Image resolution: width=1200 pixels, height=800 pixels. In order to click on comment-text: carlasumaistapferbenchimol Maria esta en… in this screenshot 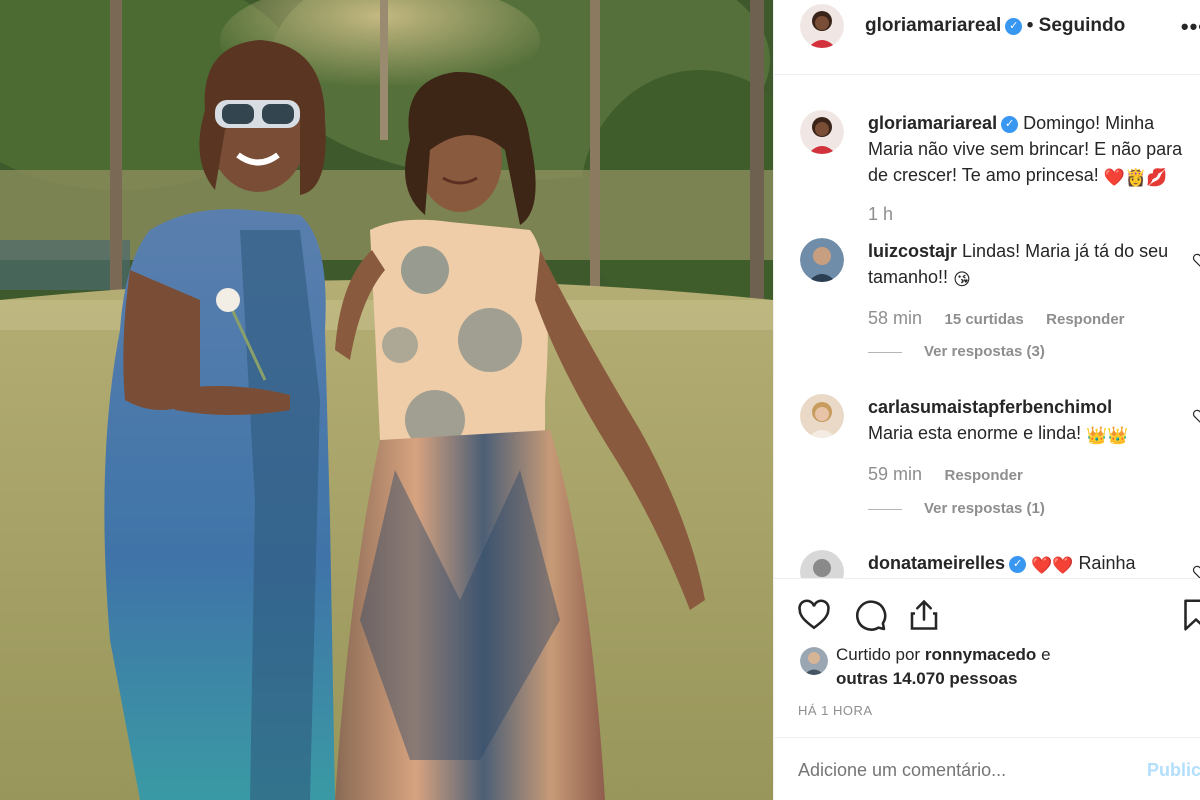, I will do `click(1028, 421)`.